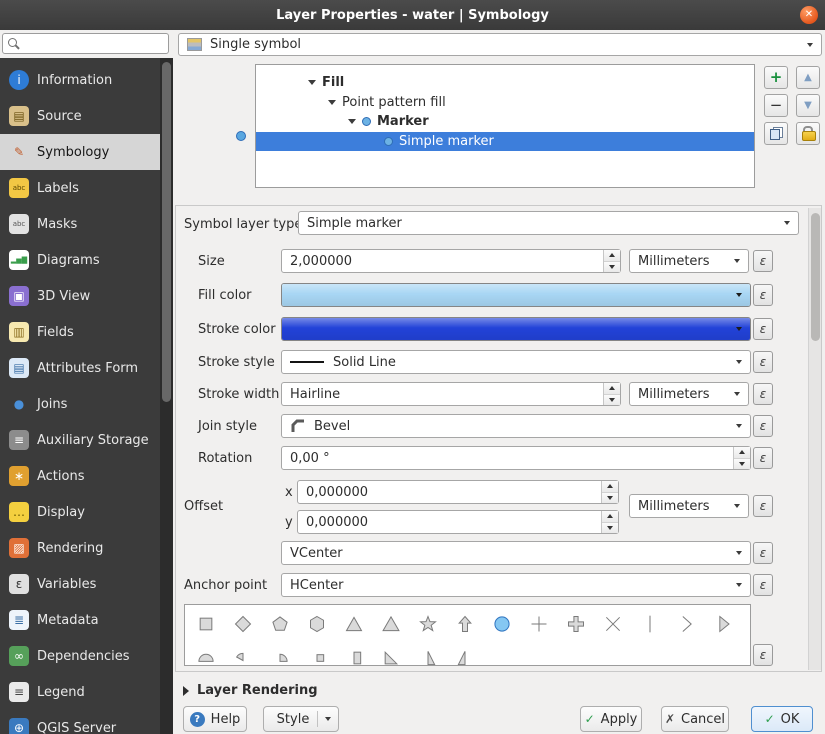  I want to click on shape-third-circle-icon, so click(242, 653).